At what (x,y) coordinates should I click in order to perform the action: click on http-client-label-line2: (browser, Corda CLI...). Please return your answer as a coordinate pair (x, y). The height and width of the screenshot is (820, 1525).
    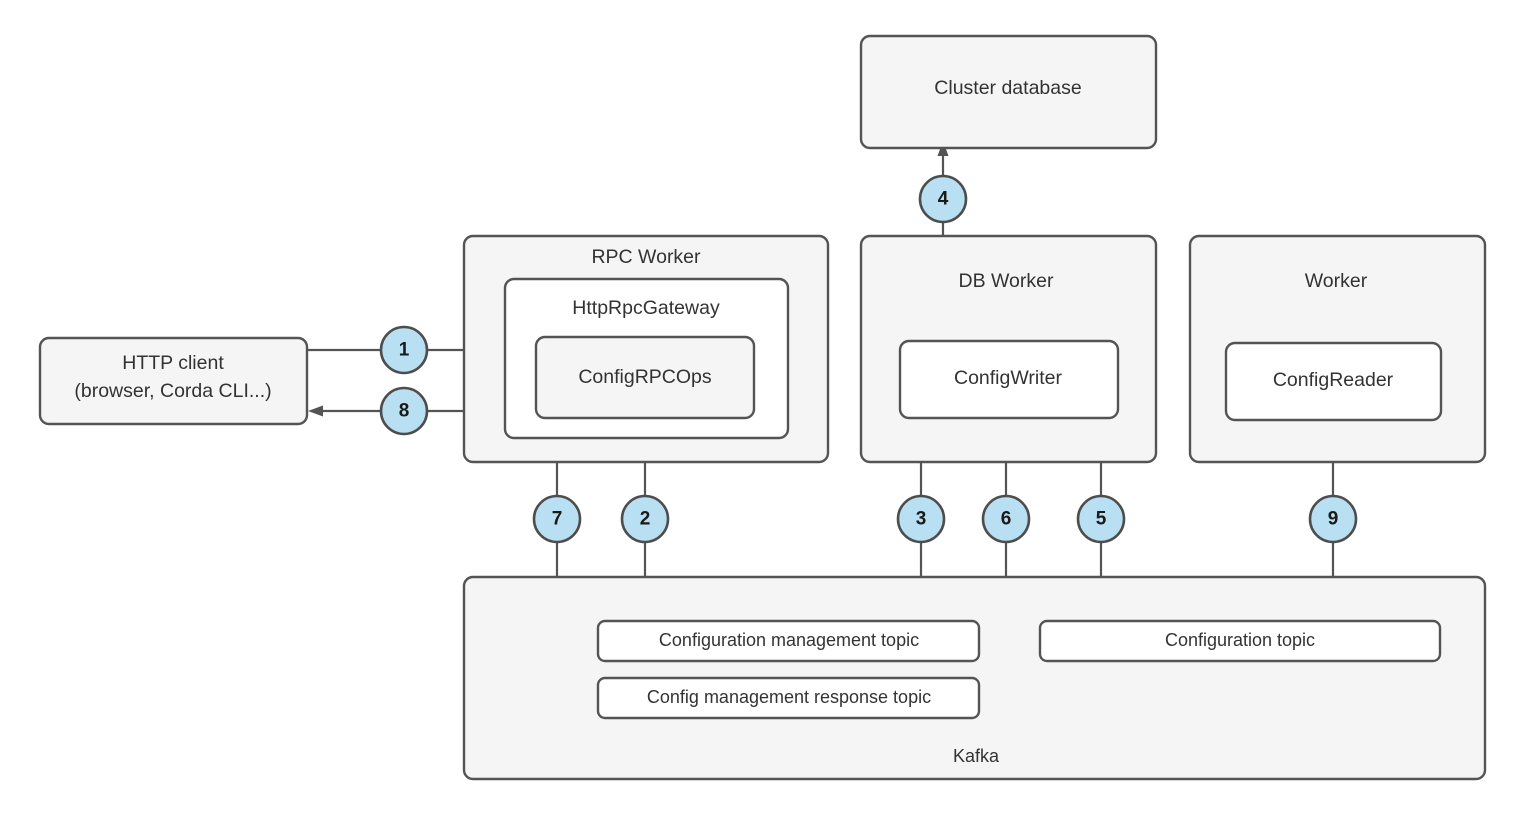
    Looking at the image, I should click on (172, 391).